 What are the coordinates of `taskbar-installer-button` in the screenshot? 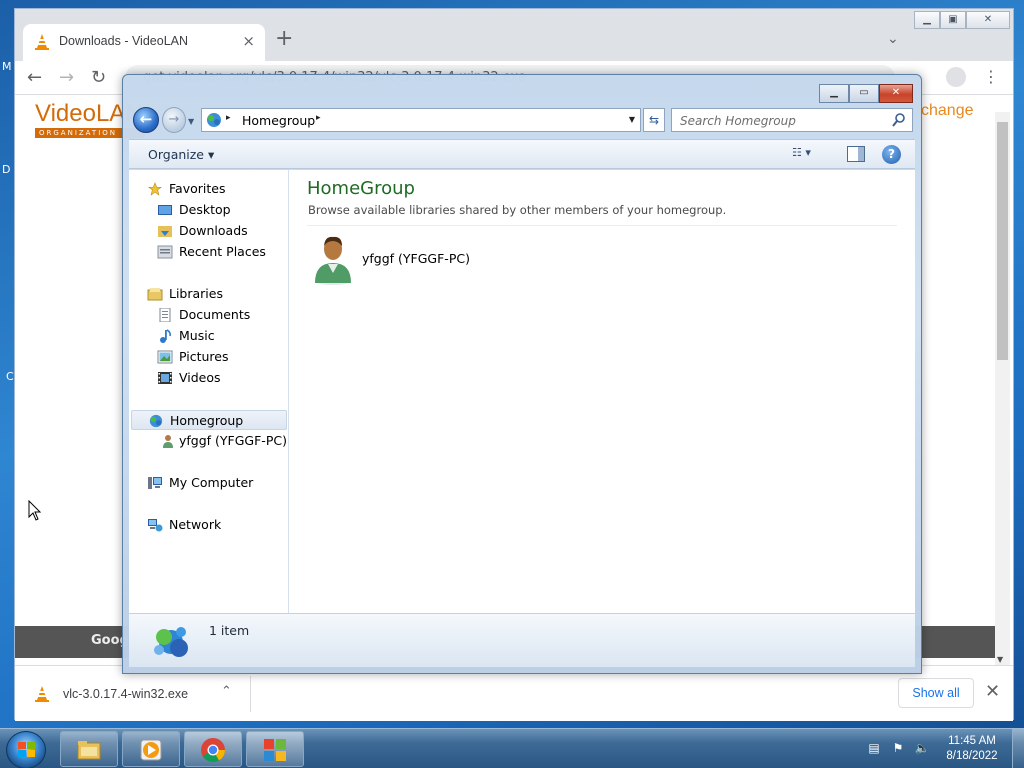 It's located at (275, 749).